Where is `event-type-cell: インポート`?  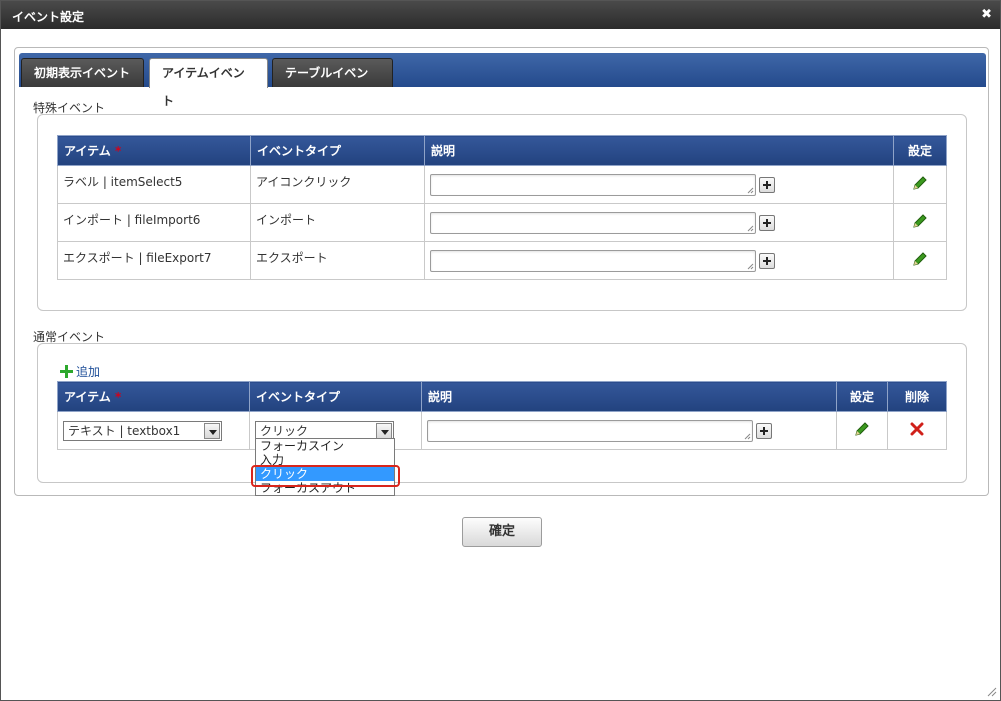 event-type-cell: インポート is located at coordinates (337, 222).